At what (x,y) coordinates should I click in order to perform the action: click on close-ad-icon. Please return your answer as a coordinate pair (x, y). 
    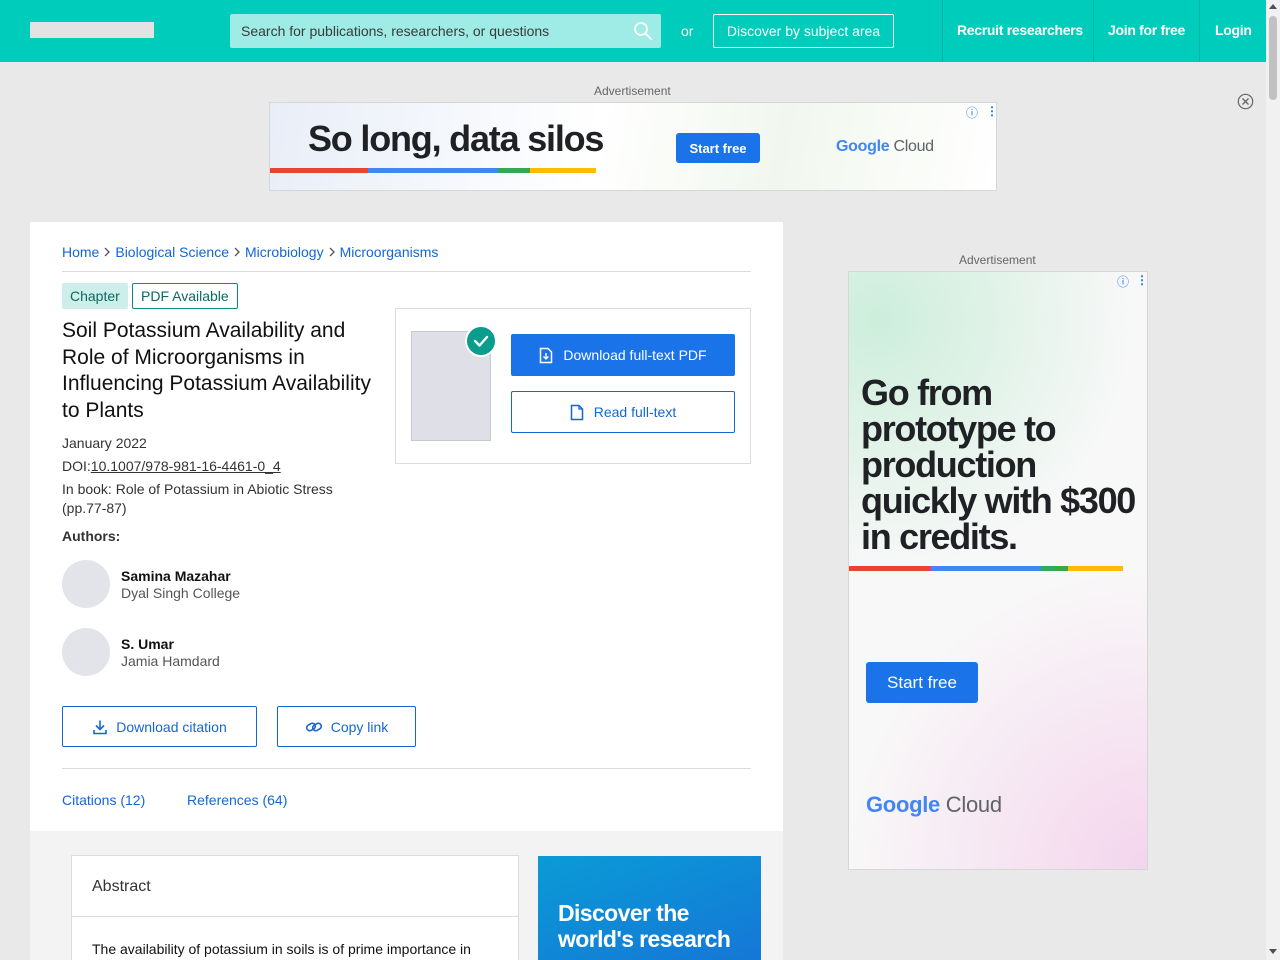
    Looking at the image, I should click on (1245, 101).